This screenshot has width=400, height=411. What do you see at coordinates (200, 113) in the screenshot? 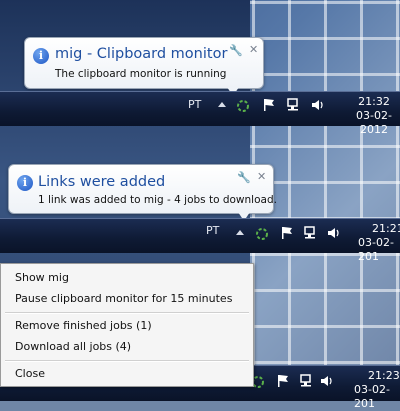
I see `taskbar-1: PT 21:32 03-02-2012` at bounding box center [200, 113].